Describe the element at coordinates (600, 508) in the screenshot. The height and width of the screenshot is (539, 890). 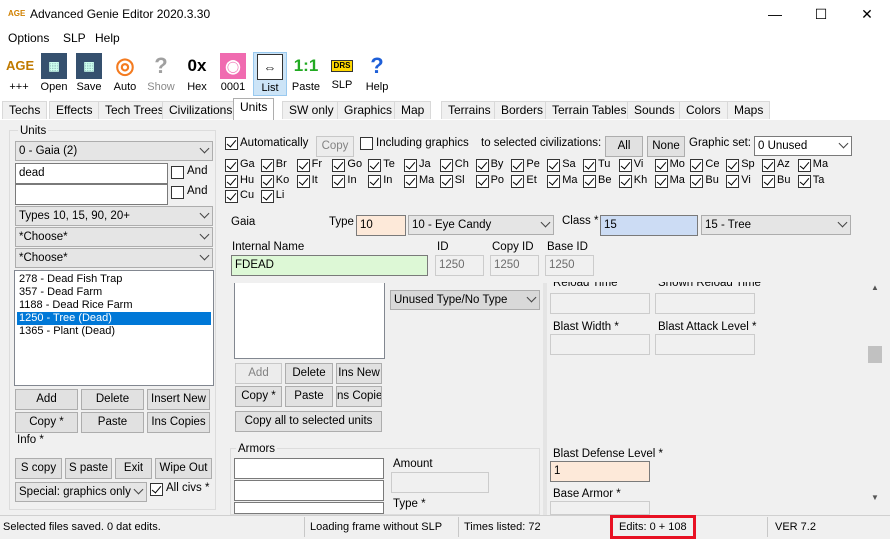
I see `base-armor-field` at that location.